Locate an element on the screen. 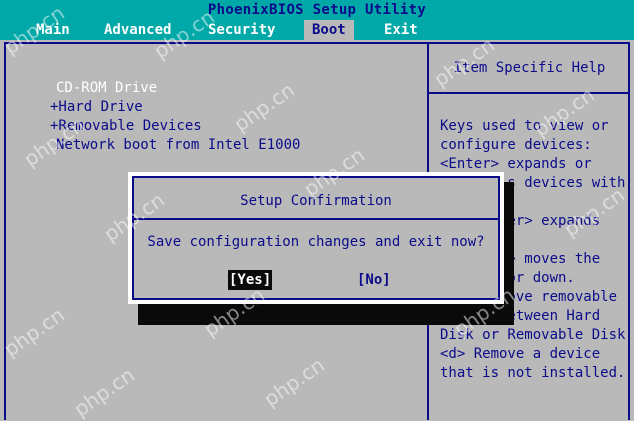  boot-item-removable: +Removable Devices is located at coordinates (126, 126).